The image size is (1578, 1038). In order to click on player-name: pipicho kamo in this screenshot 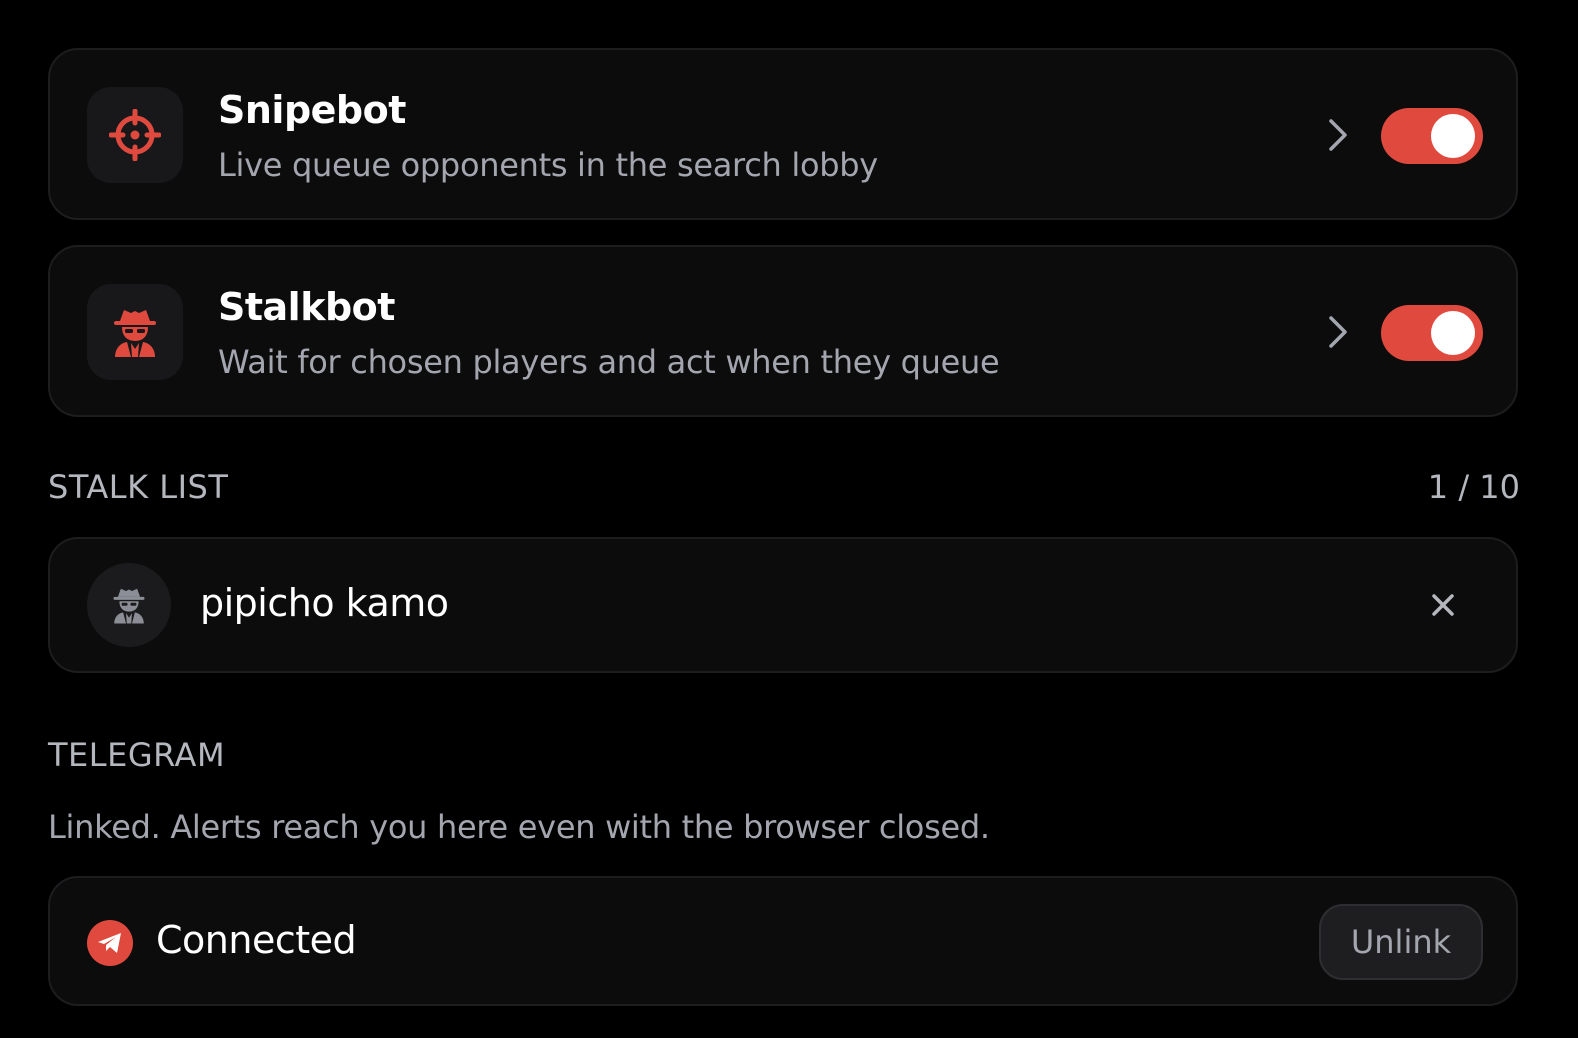, I will do `click(324, 603)`.